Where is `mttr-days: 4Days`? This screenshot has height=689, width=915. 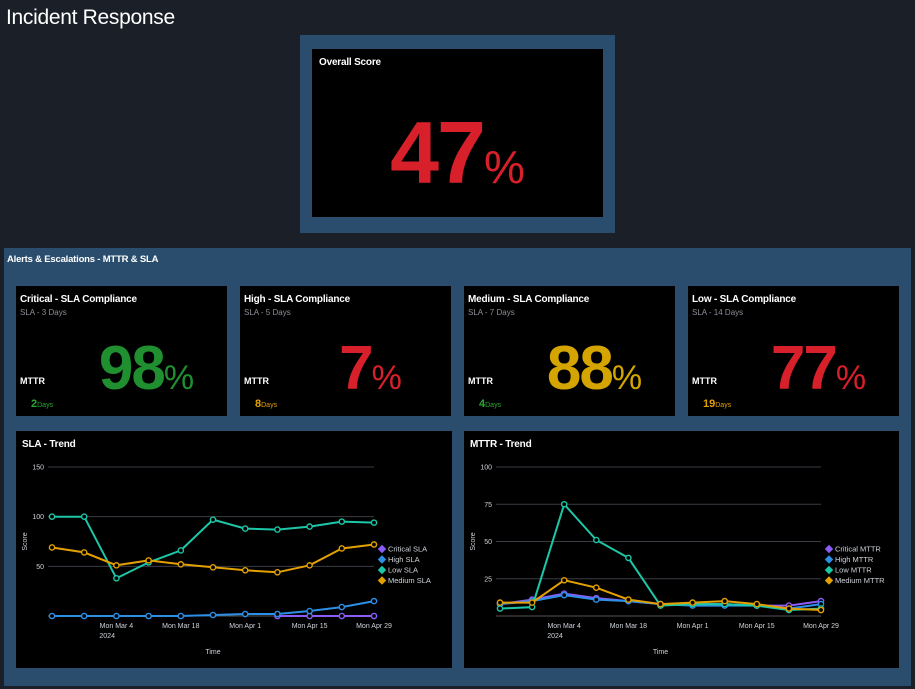 mttr-days: 4Days is located at coordinates (490, 404).